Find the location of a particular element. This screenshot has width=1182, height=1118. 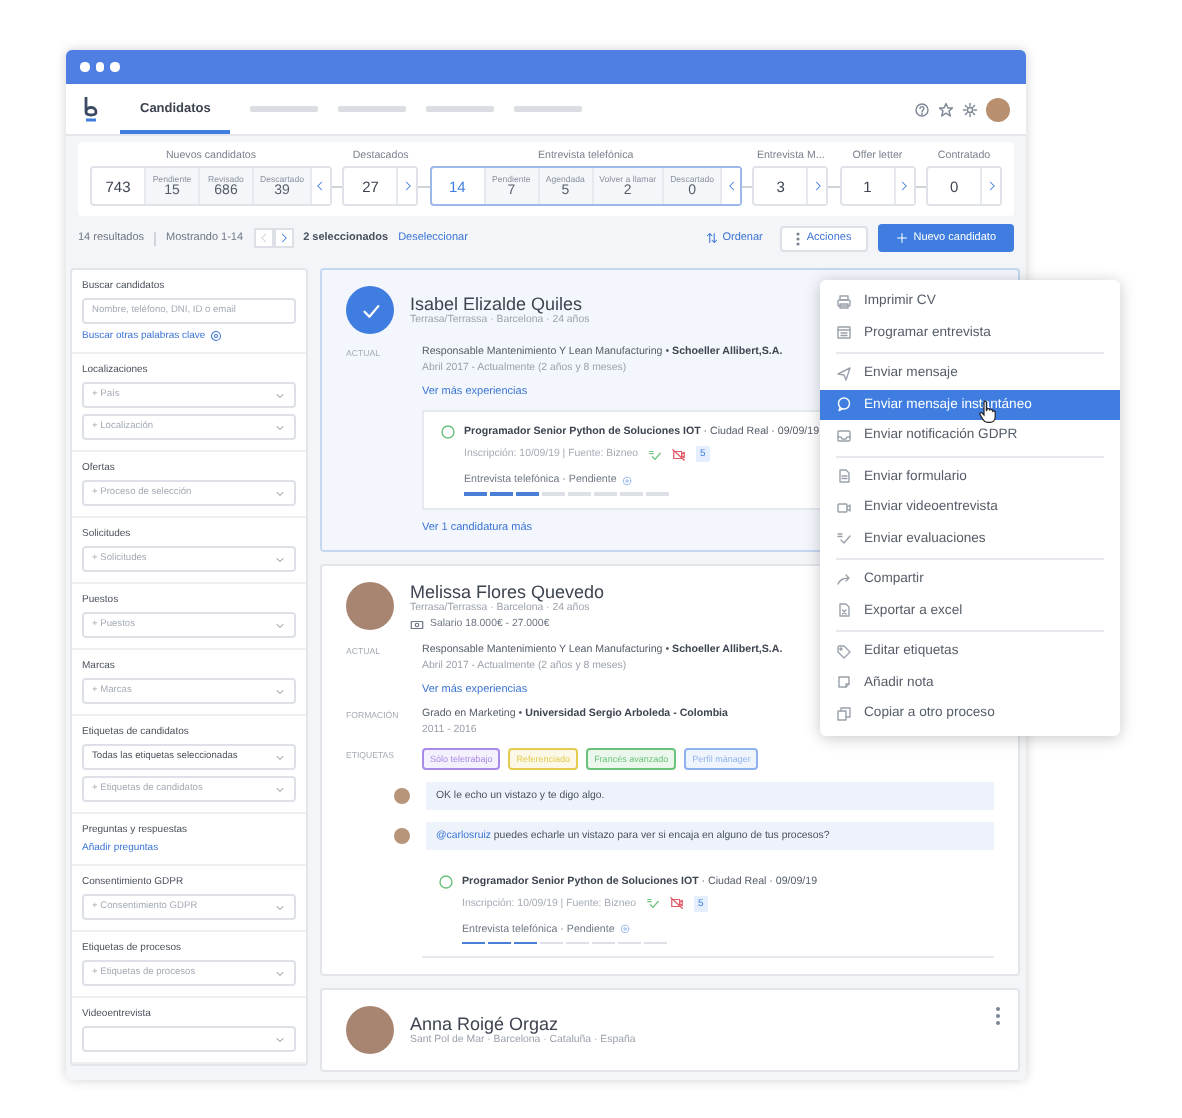

logo-icon is located at coordinates (91, 109).